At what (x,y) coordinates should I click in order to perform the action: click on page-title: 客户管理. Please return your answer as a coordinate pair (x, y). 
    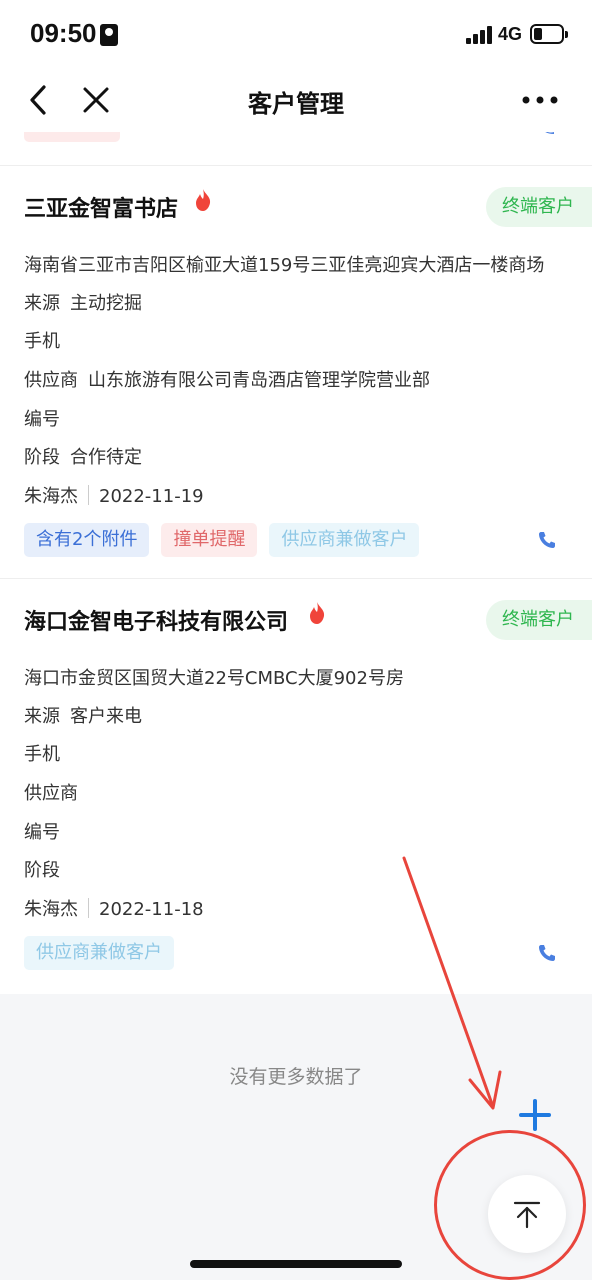
    Looking at the image, I should click on (296, 104).